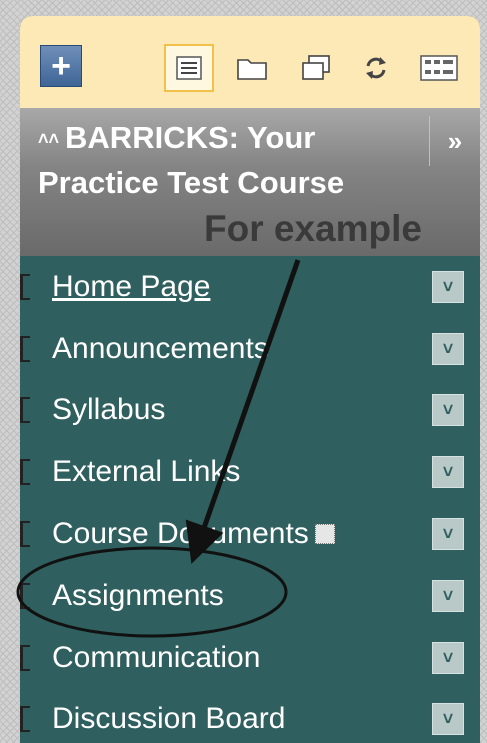 The height and width of the screenshot is (743, 487). Describe the element at coordinates (250, 596) in the screenshot. I see `menu-item-assignments: Assignments ˅` at that location.